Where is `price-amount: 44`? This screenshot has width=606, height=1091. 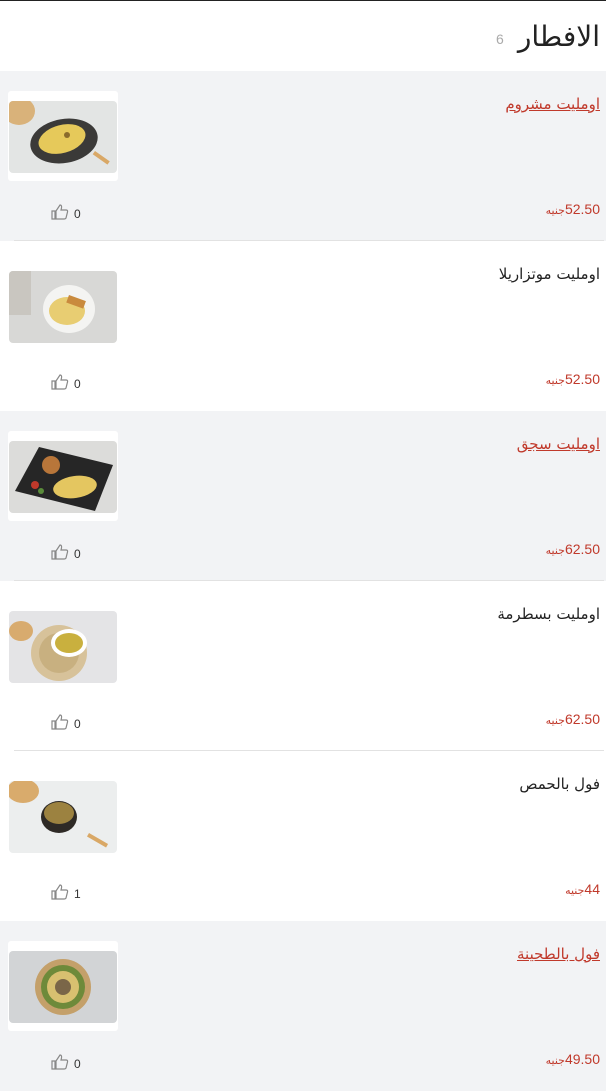 price-amount: 44 is located at coordinates (592, 889).